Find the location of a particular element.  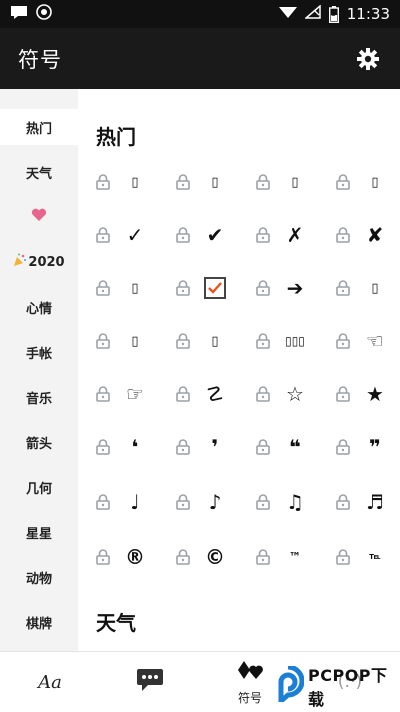

symbol-glyph: ♪ is located at coordinates (215, 502).